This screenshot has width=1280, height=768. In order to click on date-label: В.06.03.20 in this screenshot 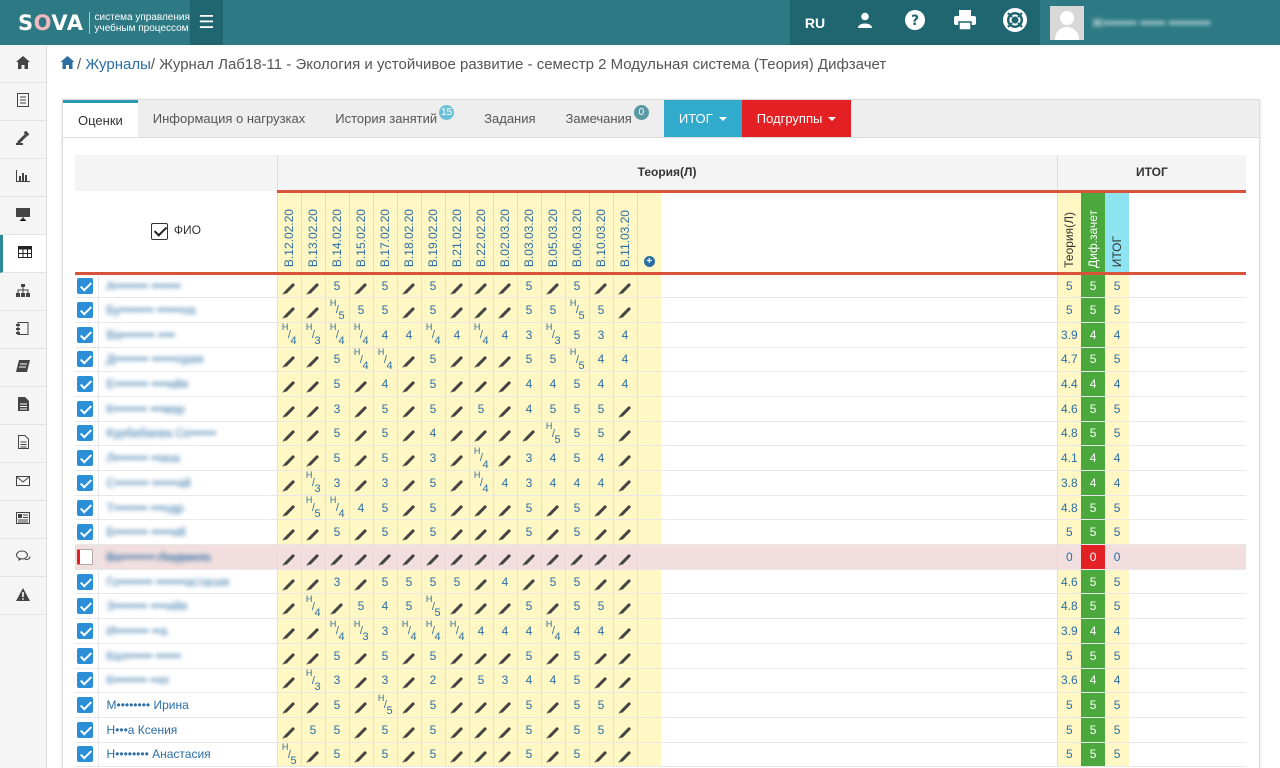, I will do `click(577, 238)`.